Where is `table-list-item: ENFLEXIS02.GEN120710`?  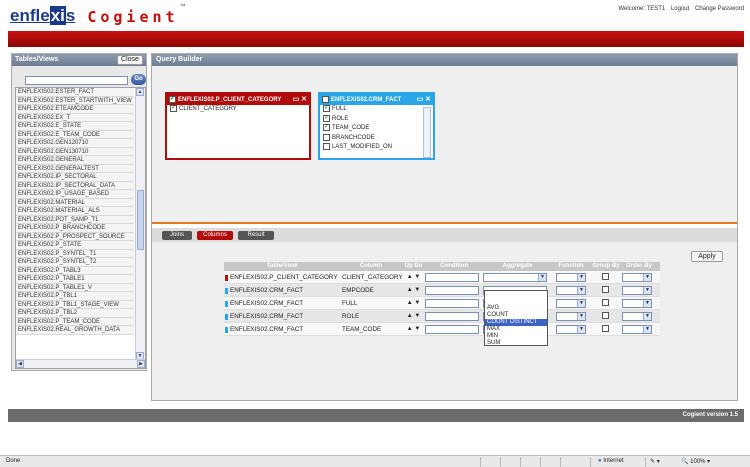
table-list-item: ENFLEXIS02.GEN120710 is located at coordinates (75, 143).